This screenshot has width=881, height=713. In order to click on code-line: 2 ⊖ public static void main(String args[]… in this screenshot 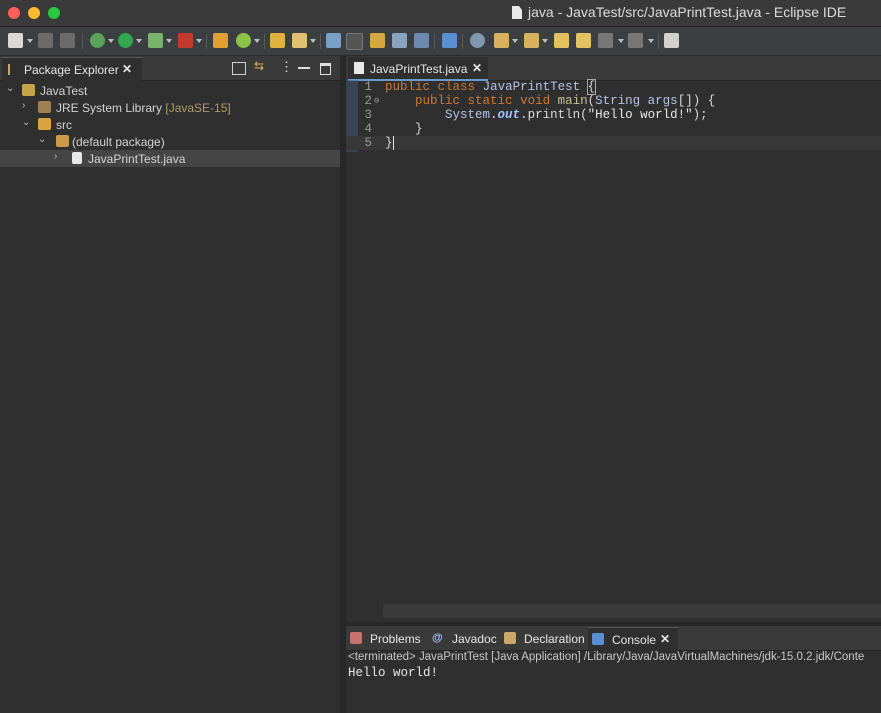, I will do `click(613, 101)`.